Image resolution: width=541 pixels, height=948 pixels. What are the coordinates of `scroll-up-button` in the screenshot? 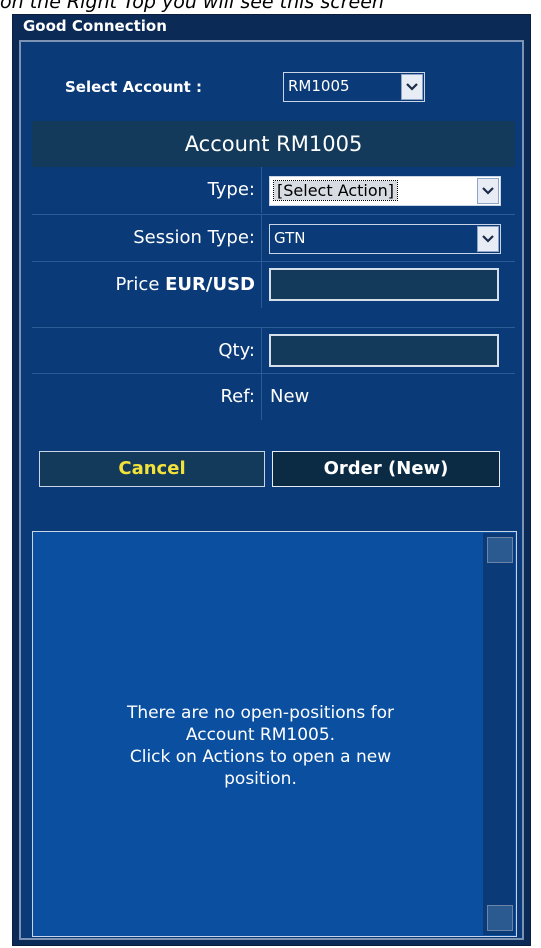 It's located at (500, 550).